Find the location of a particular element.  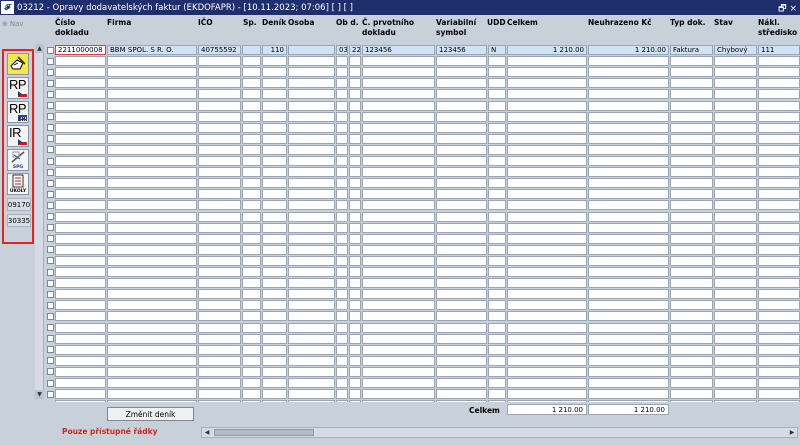

table-cell-denik: 110 is located at coordinates (274, 50).